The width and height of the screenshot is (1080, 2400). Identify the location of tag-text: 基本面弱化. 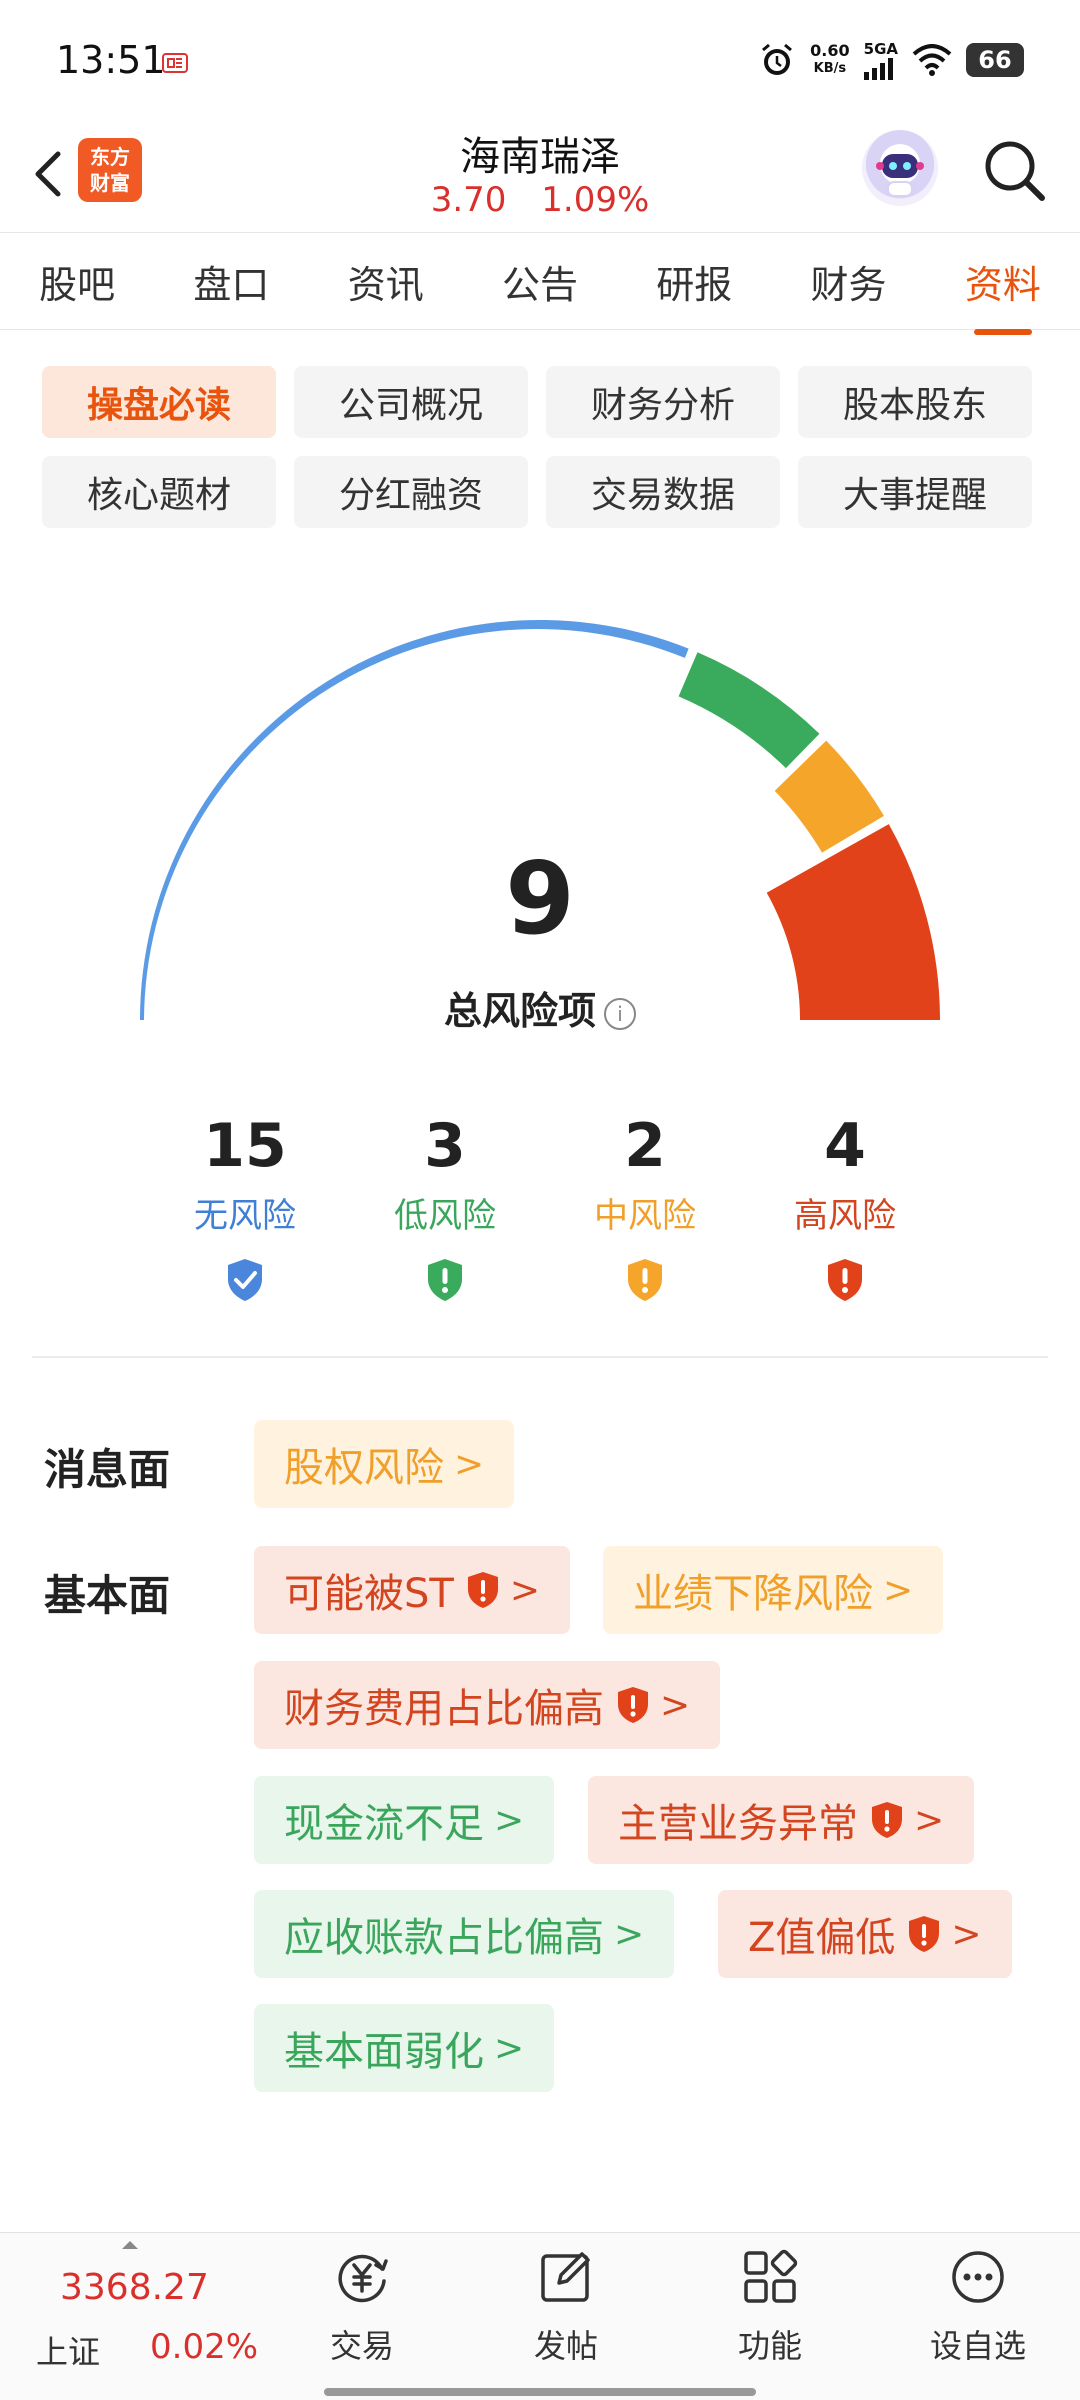
(384, 2052).